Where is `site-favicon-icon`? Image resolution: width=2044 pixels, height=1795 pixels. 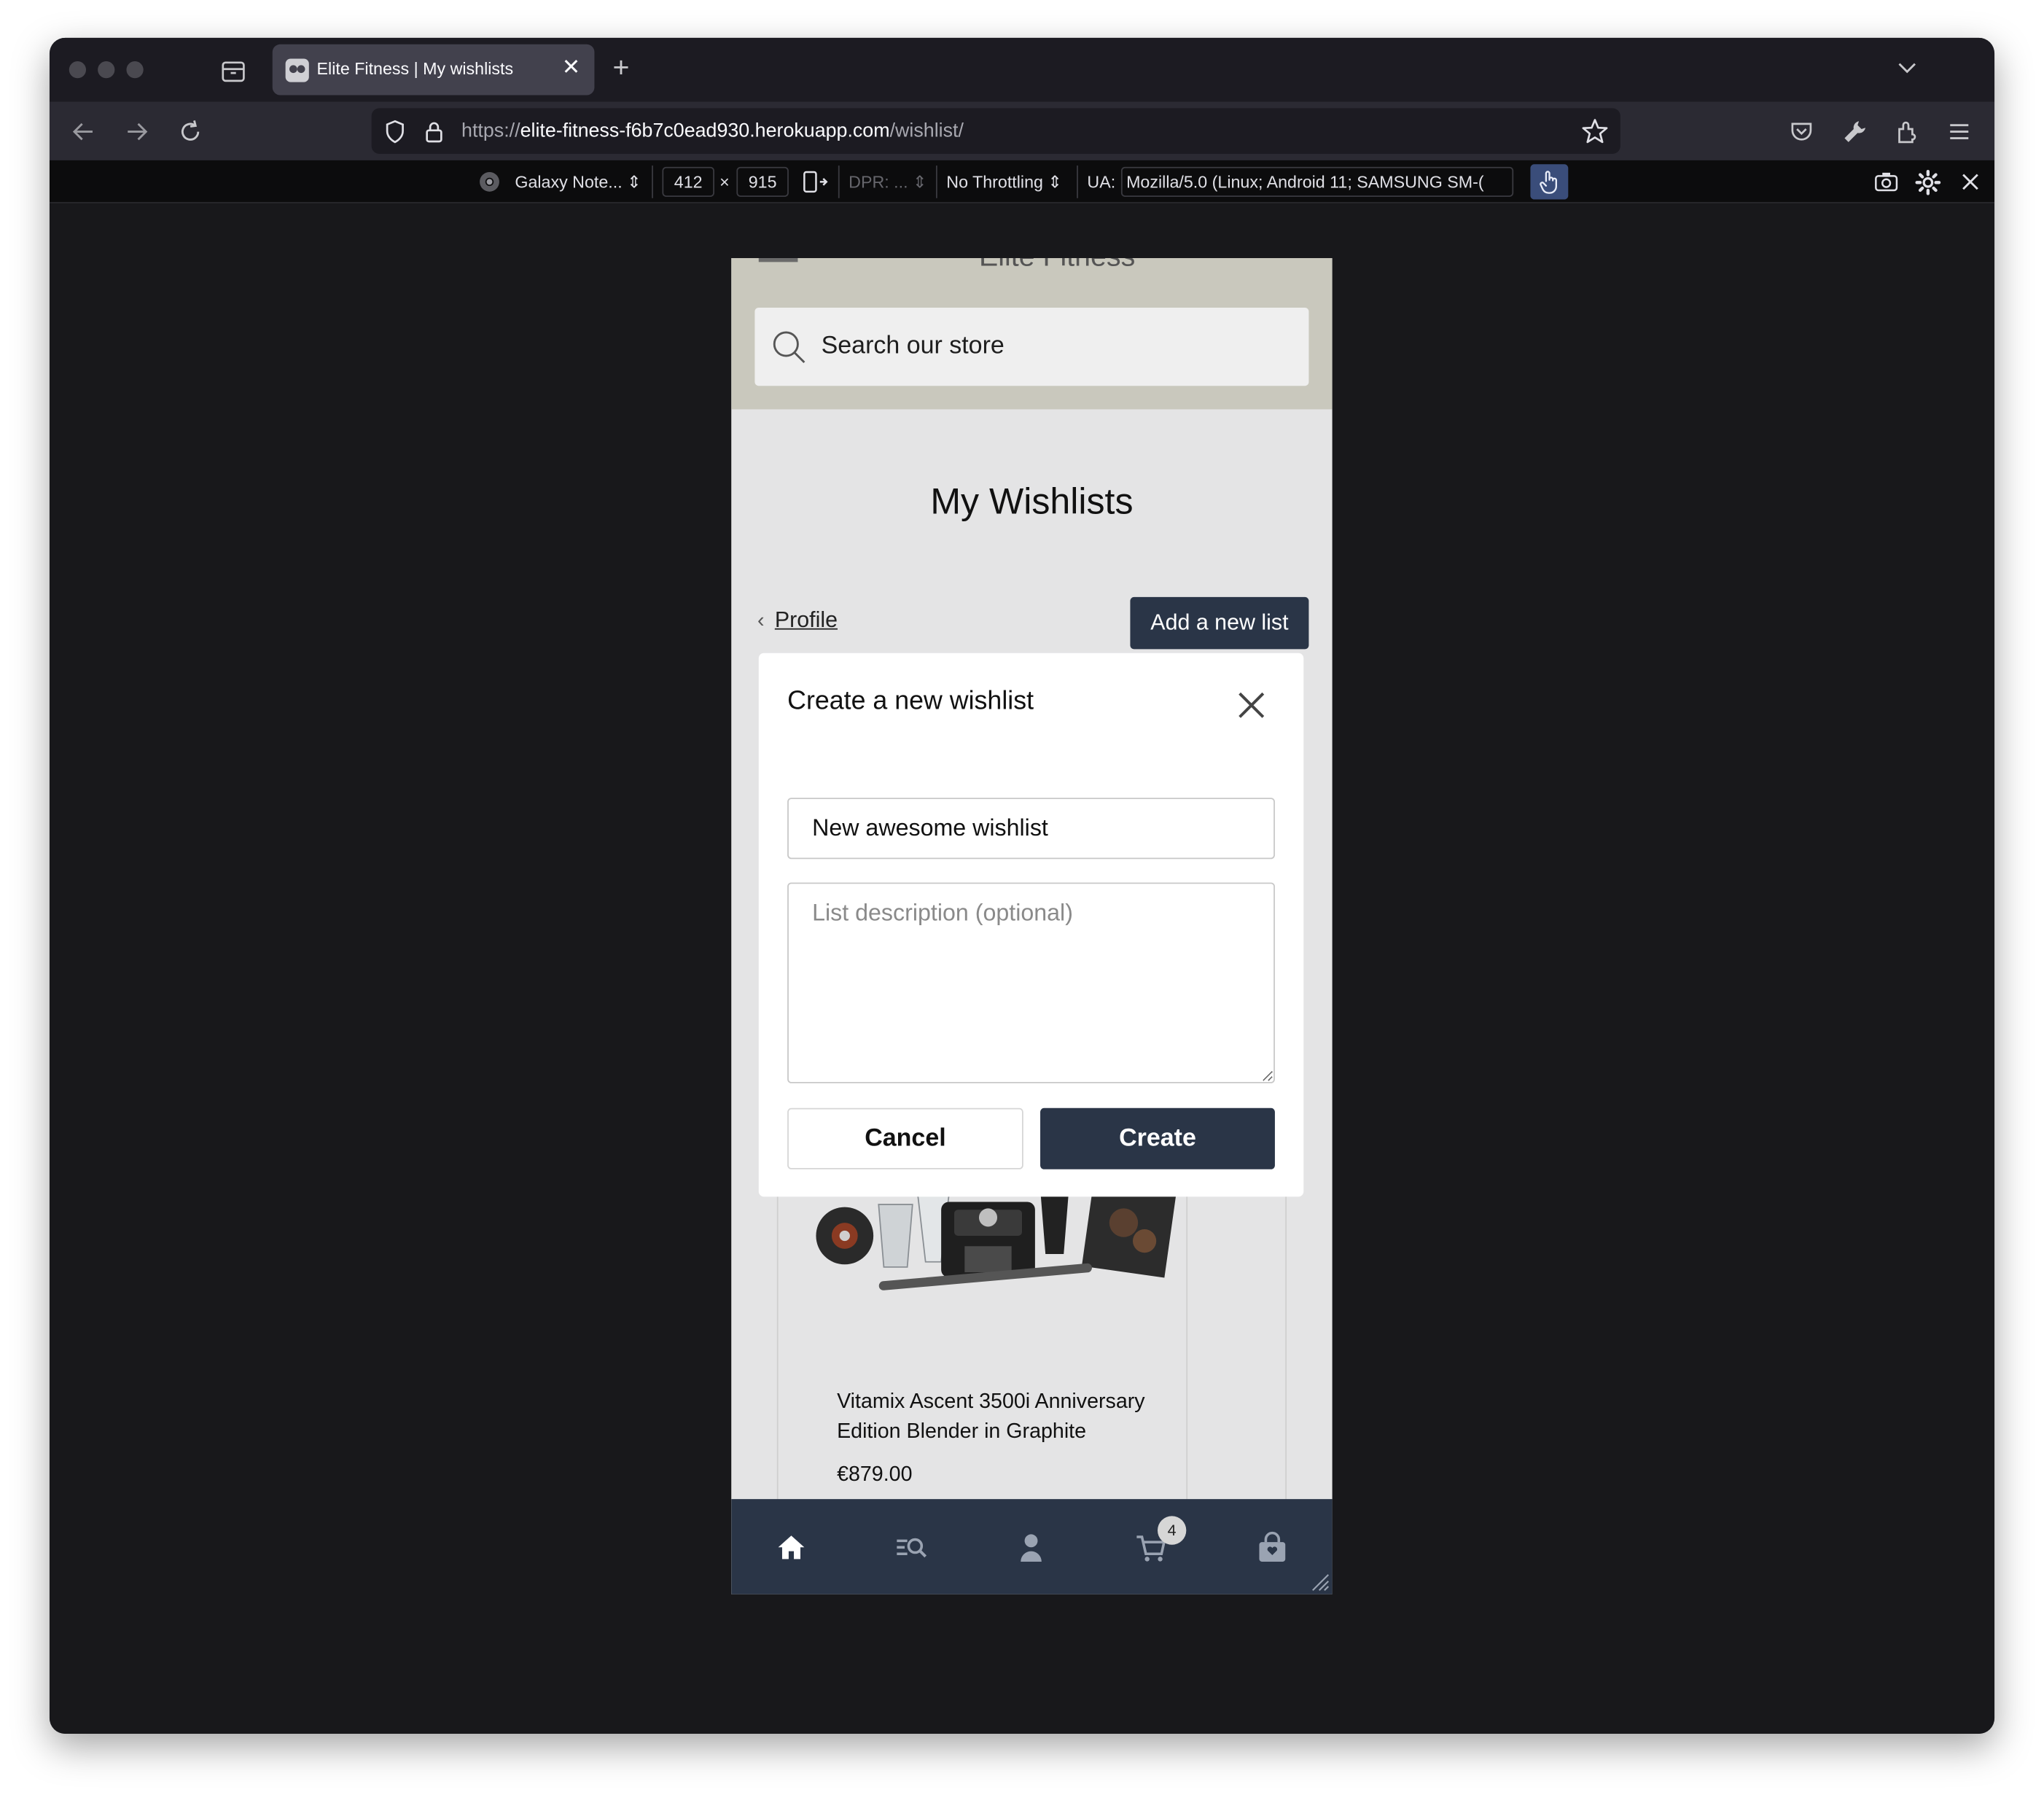
site-favicon-icon is located at coordinates (297, 70).